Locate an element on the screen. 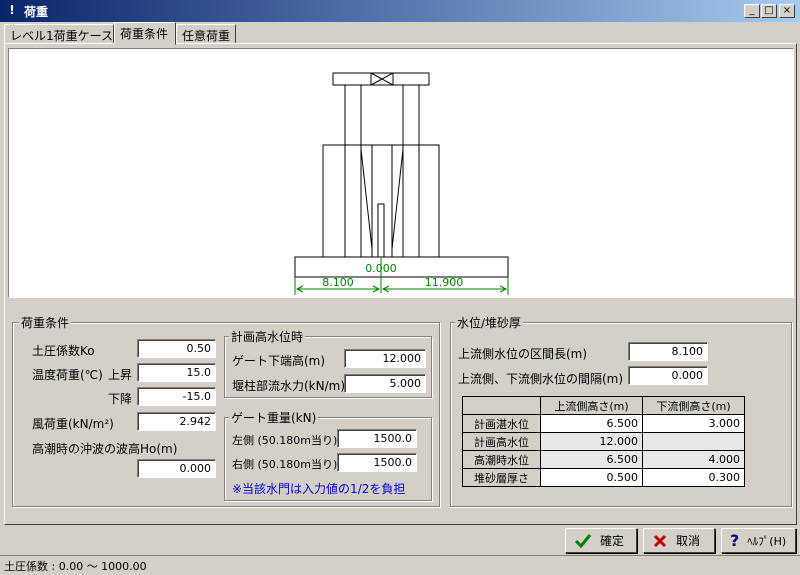 Image resolution: width=800 pixels, height=575 pixels. app-icon: ! is located at coordinates (12, 10).